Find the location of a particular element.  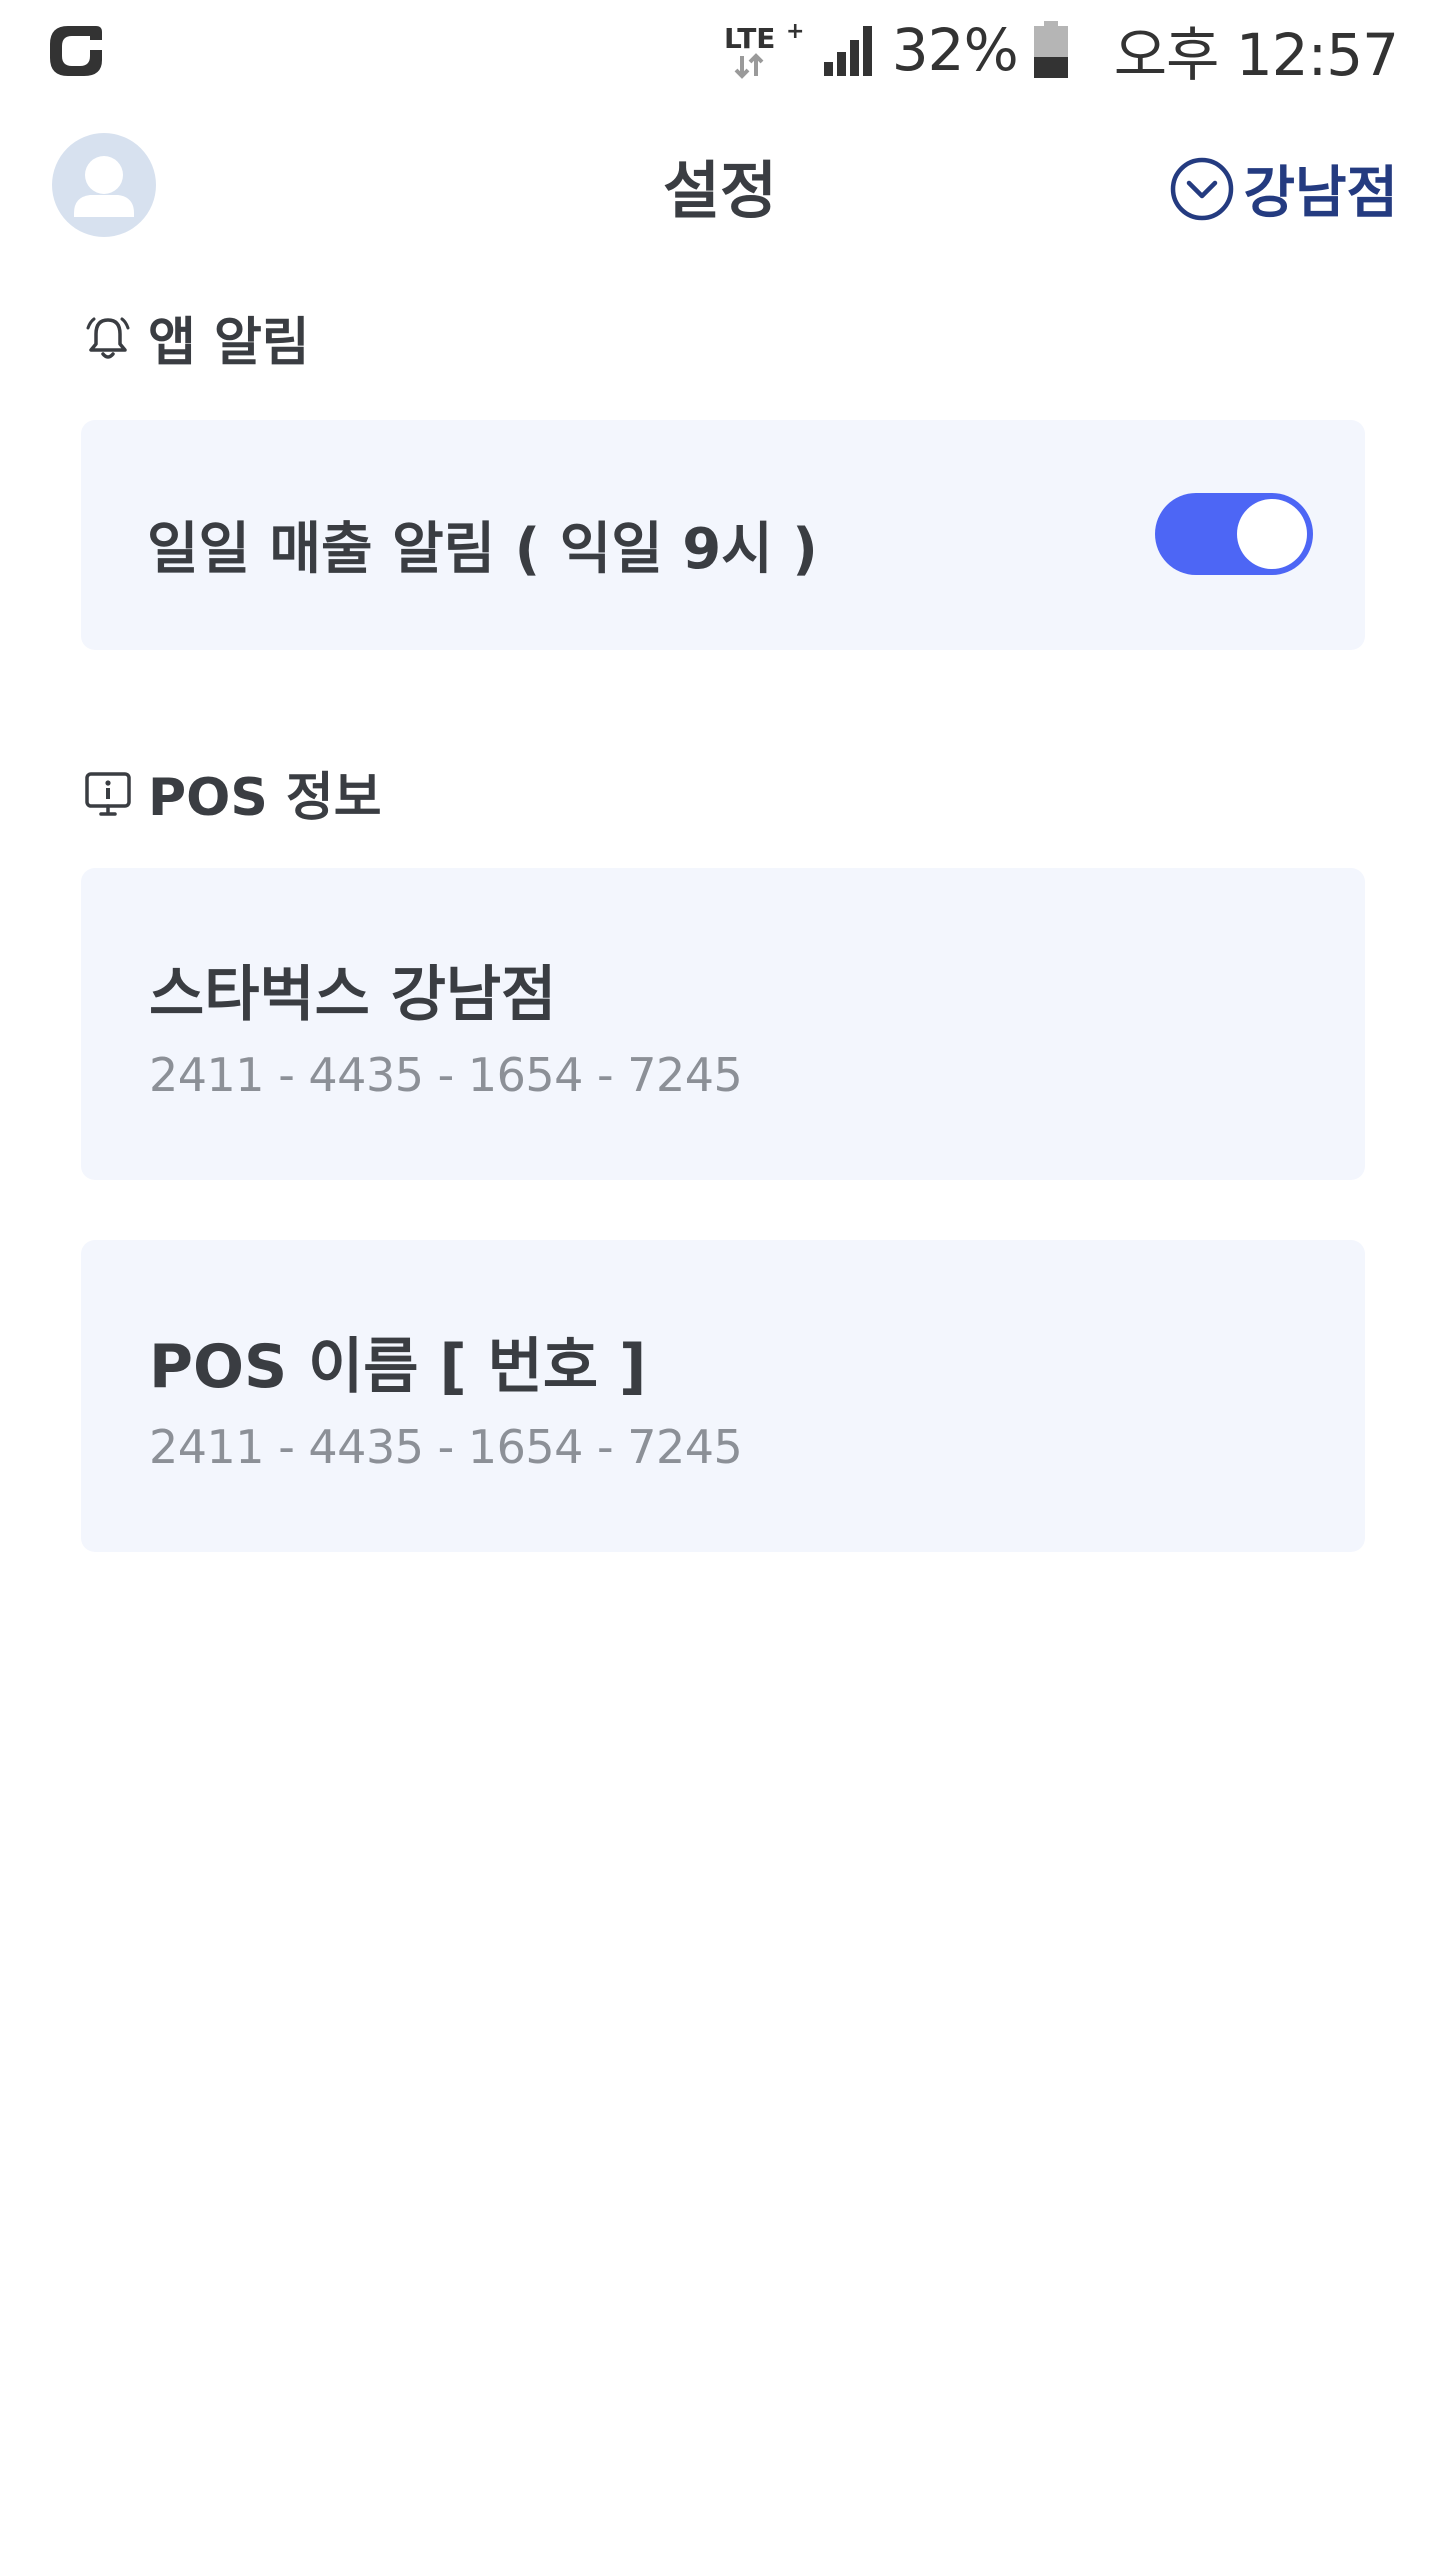

toggle-knob is located at coordinates (1272, 534).